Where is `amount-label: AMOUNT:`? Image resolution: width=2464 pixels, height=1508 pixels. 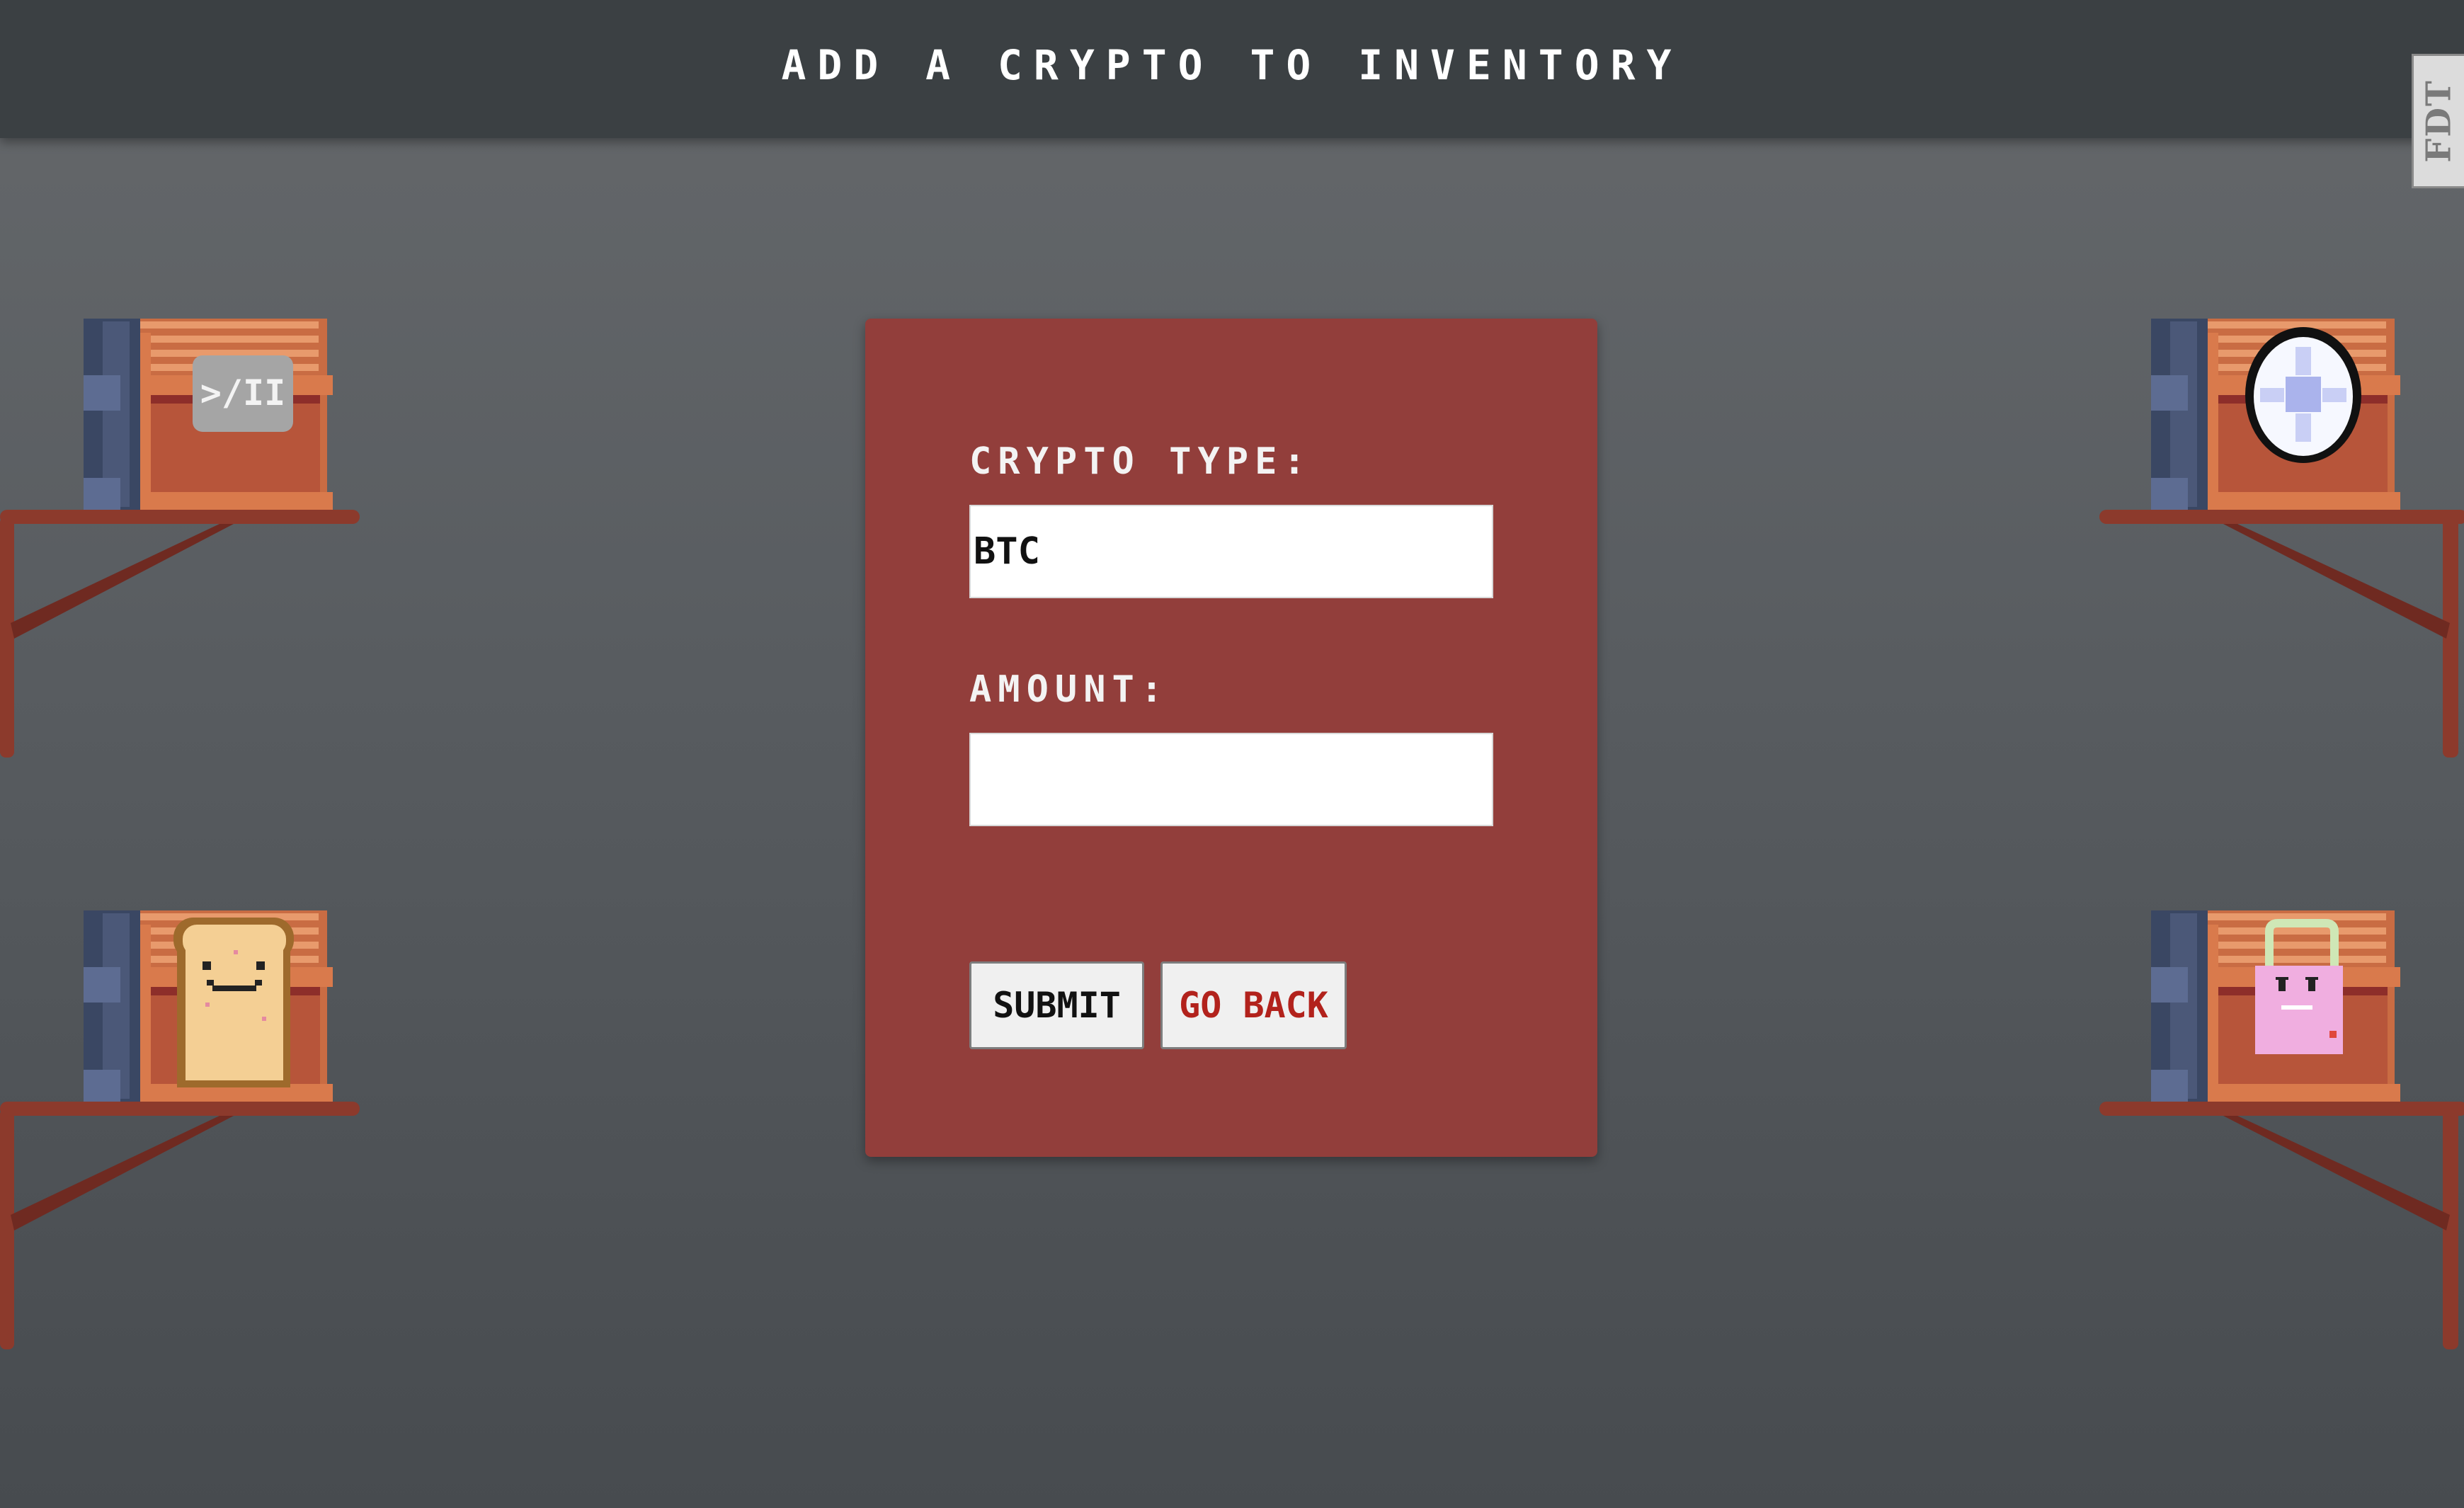
amount-label: AMOUNT: is located at coordinates (1070, 689).